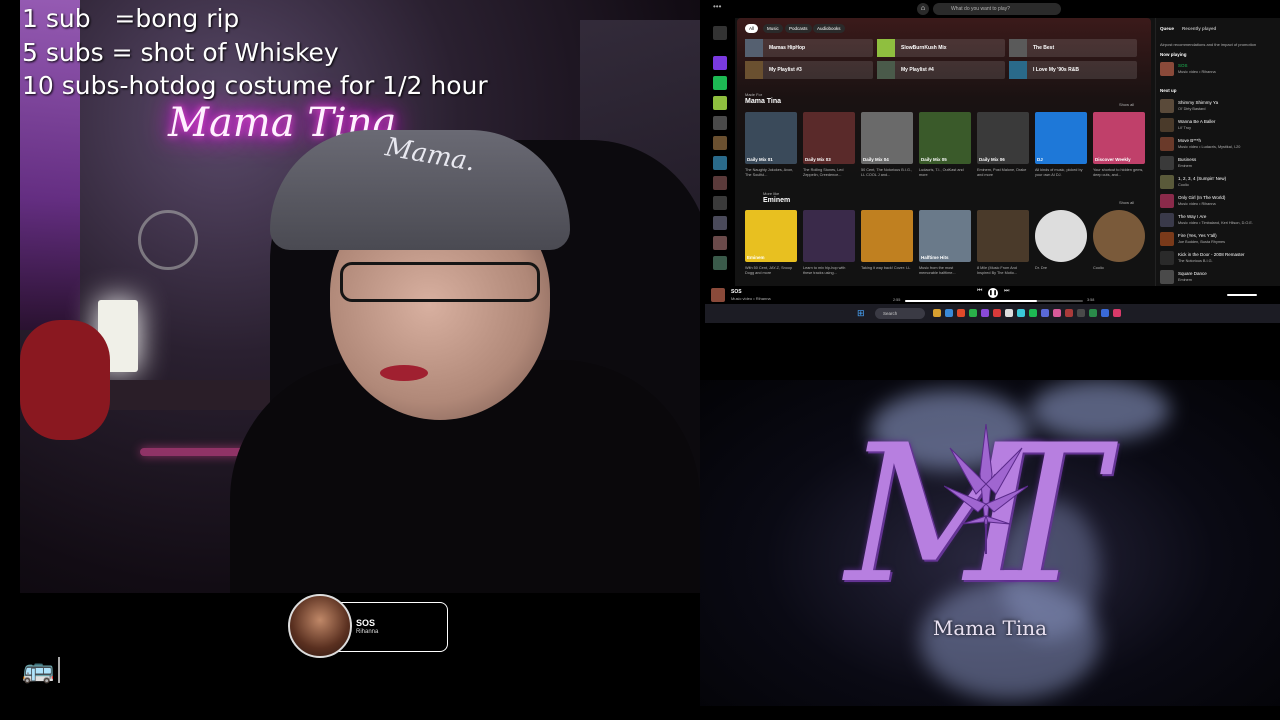 This screenshot has width=1280, height=720. Describe the element at coordinates (1056, 70) in the screenshot. I see `shortcut-label: I Love My '90s R&B` at that location.